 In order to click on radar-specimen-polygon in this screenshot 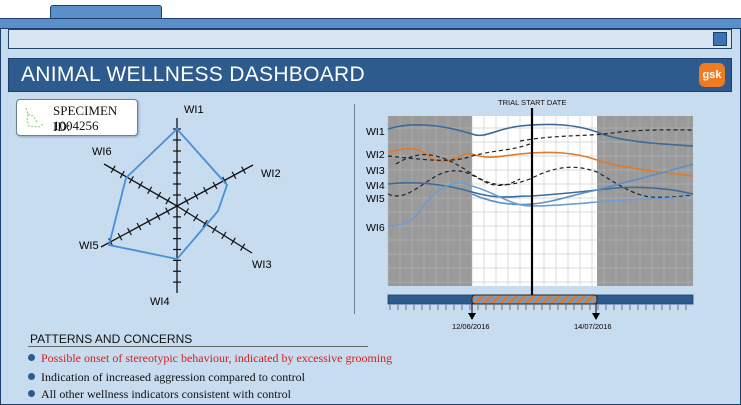, I will do `click(168, 193)`.